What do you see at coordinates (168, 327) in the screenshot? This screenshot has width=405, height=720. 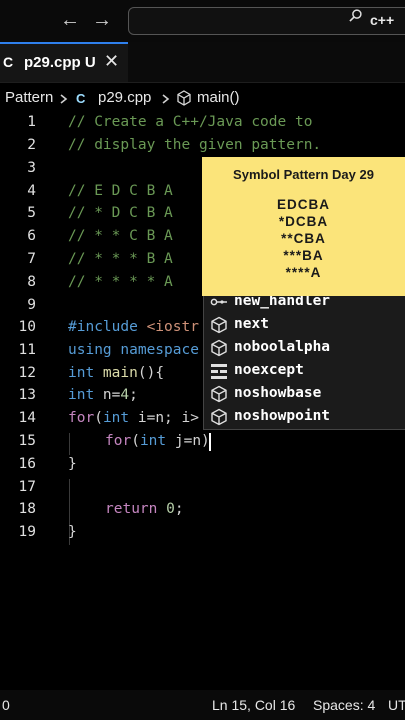 I see `code-token: <iostr` at bounding box center [168, 327].